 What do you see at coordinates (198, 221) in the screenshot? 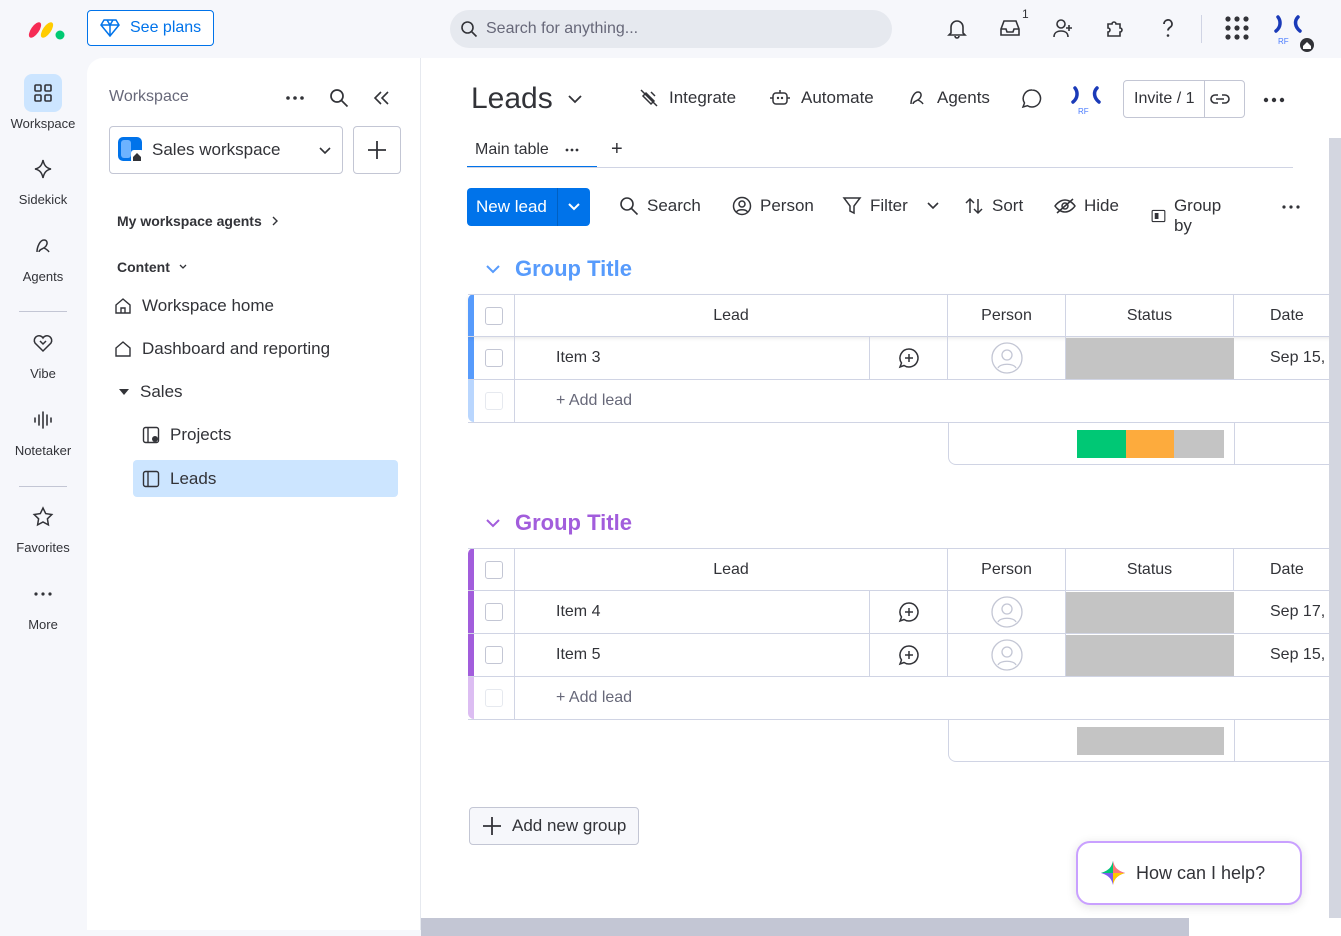
I see `workspace-agents-section: My workspace agents` at bounding box center [198, 221].